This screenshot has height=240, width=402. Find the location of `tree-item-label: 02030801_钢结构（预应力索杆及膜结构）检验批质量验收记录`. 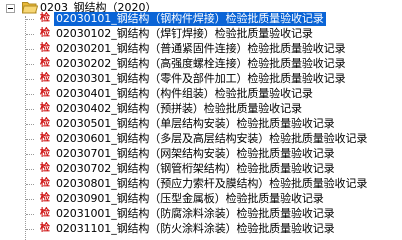

tree-item-label: 02030801_钢结构（预应力索杆及膜结构）检验批质量验收记录 is located at coordinates (212, 183).